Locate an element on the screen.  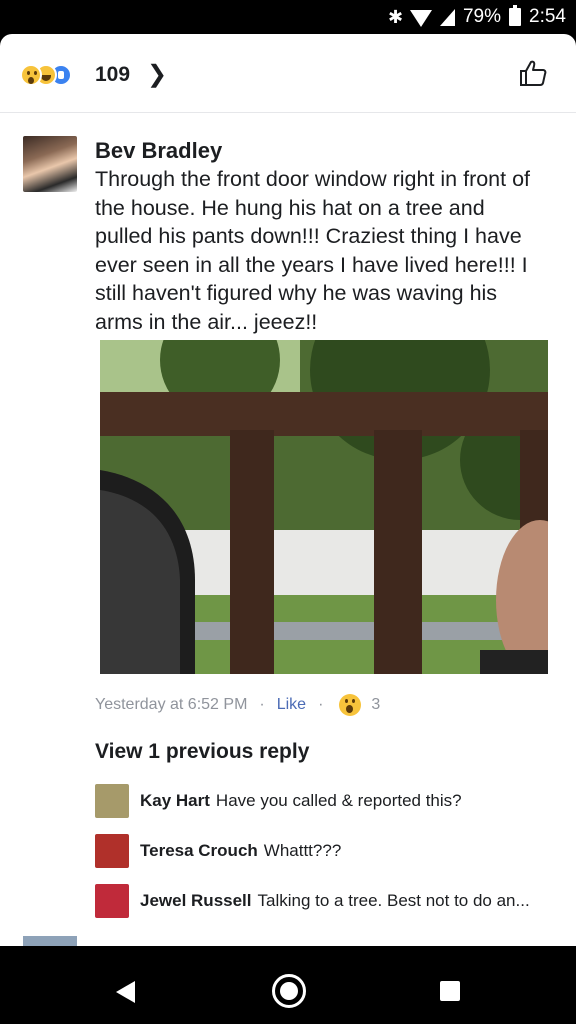
view-previous-replies-link: View 1 previous reply is located at coordinates (202, 752).